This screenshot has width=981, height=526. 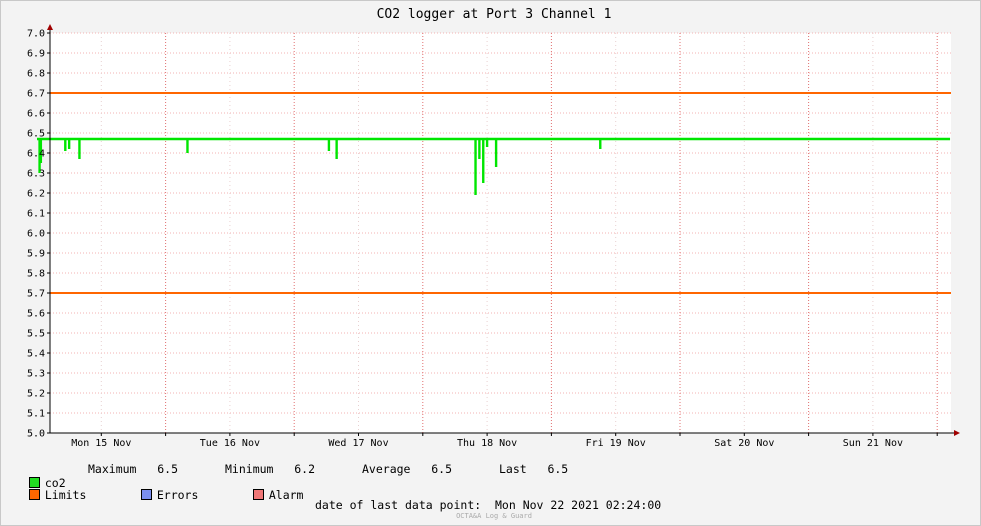 I want to click on x-tick-label: Mon 15 Nov, so click(x=101, y=443).